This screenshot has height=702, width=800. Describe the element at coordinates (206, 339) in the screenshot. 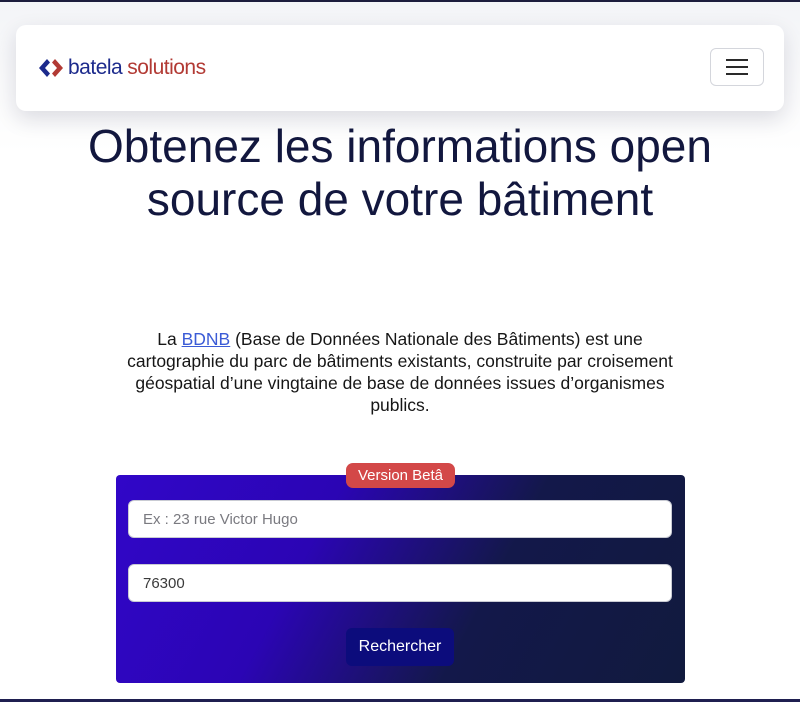

I see `bdnb-link: BDNB` at that location.